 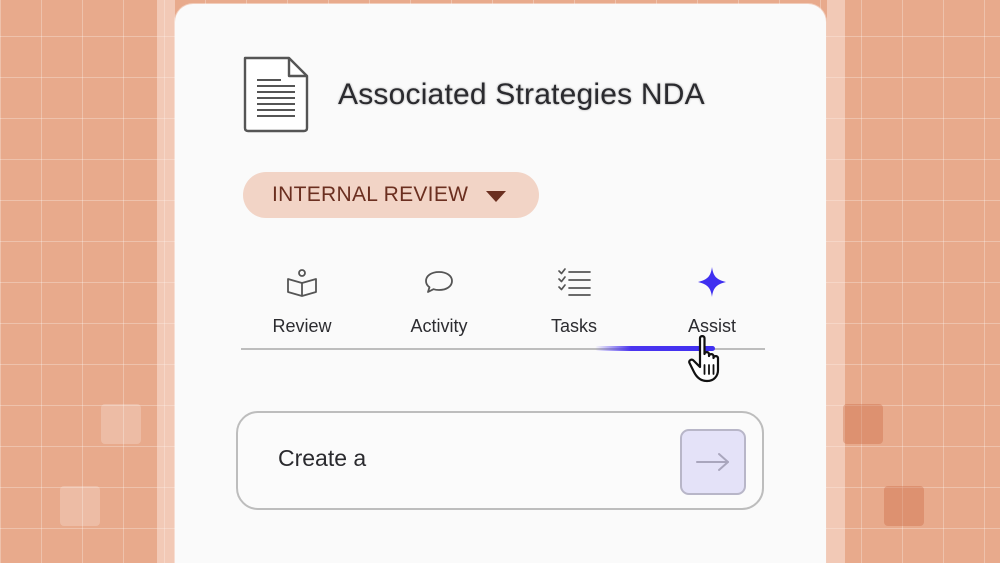 What do you see at coordinates (276, 94) in the screenshot?
I see `document-icon` at bounding box center [276, 94].